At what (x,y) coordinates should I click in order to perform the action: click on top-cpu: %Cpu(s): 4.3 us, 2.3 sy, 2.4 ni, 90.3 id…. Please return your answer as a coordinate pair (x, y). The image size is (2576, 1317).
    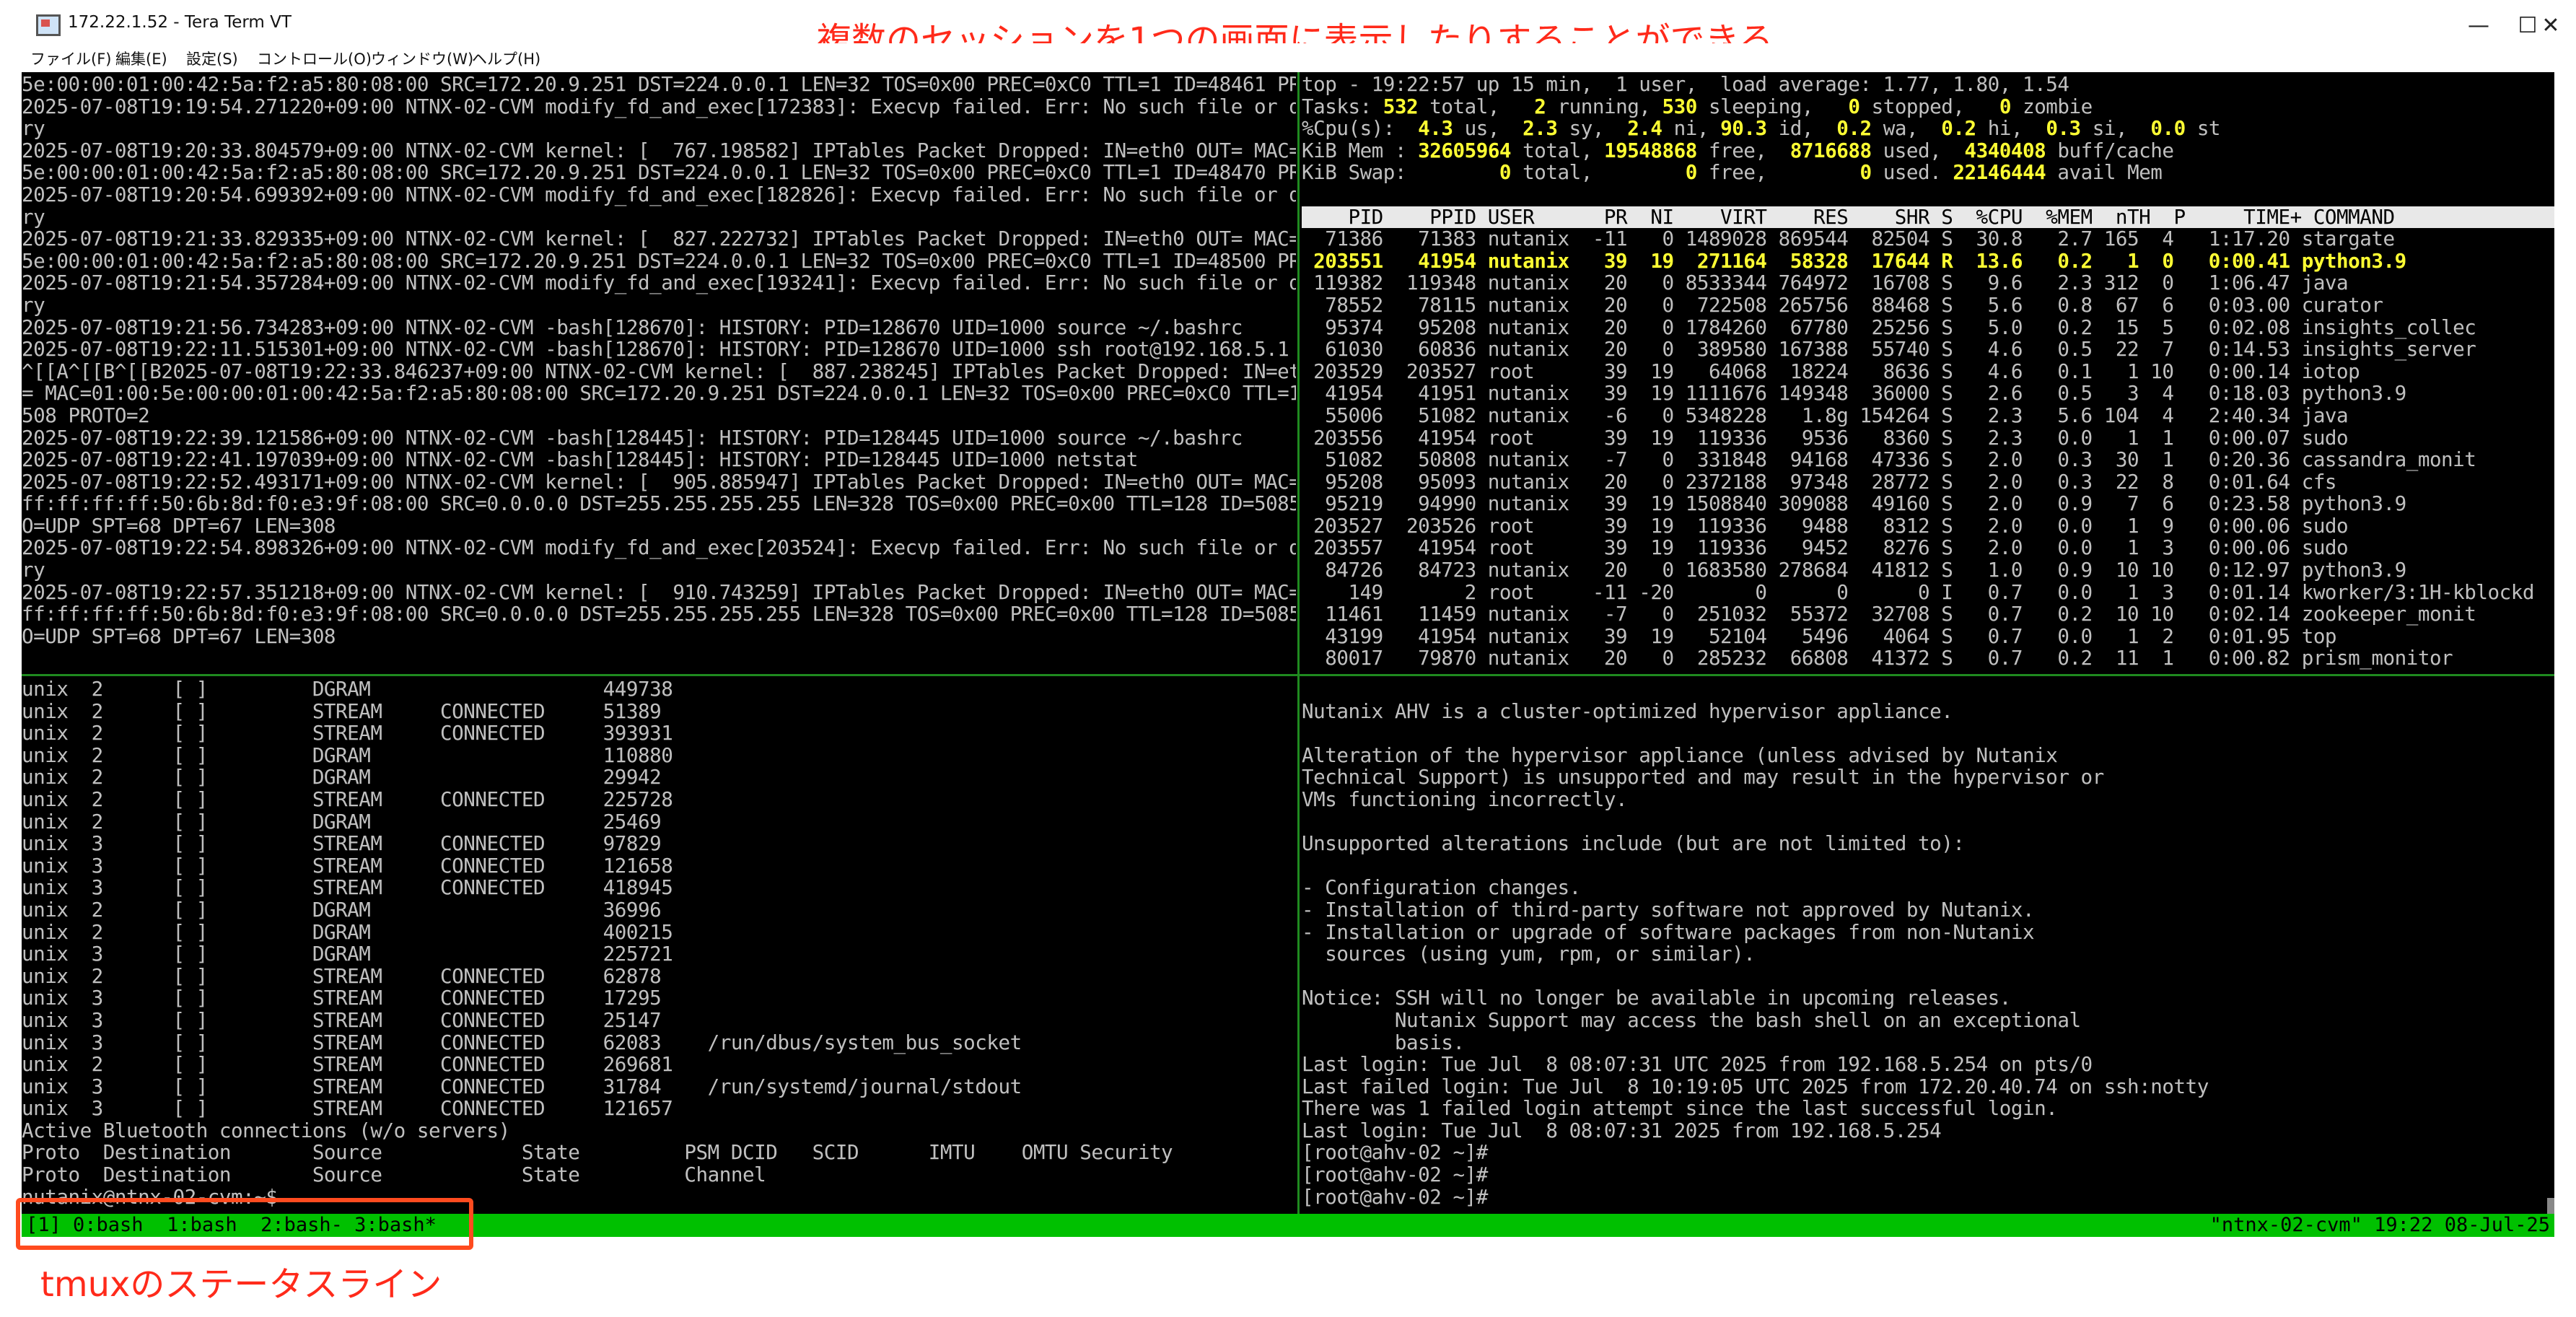
    Looking at the image, I should click on (1762, 129).